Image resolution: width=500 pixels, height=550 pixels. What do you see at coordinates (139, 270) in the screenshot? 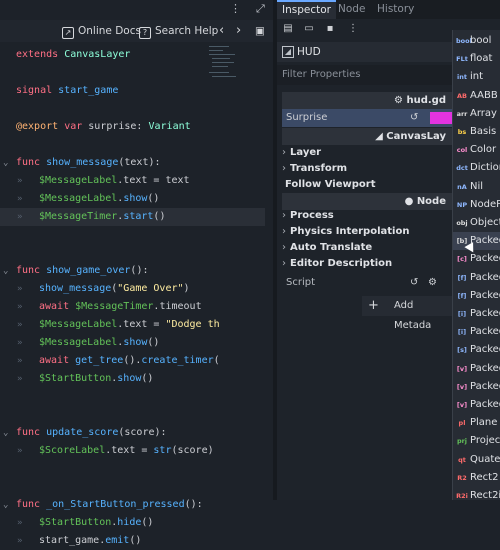
I see `code-token: ():` at bounding box center [139, 270].